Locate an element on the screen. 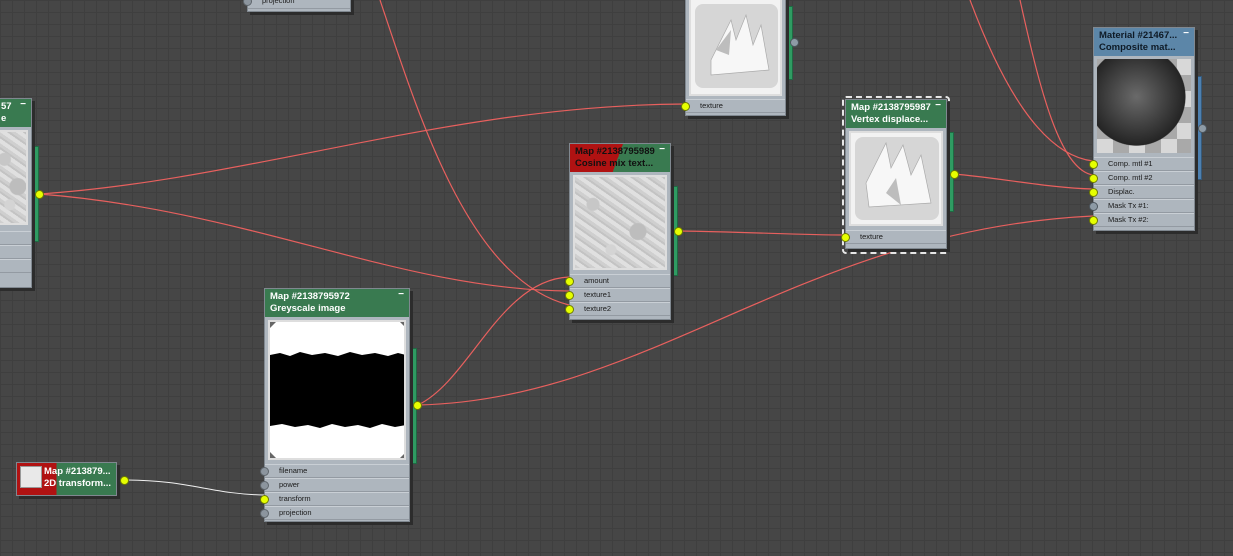 Image resolution: width=1233 pixels, height=556 pixels. greyscale-preview is located at coordinates (337, 390).